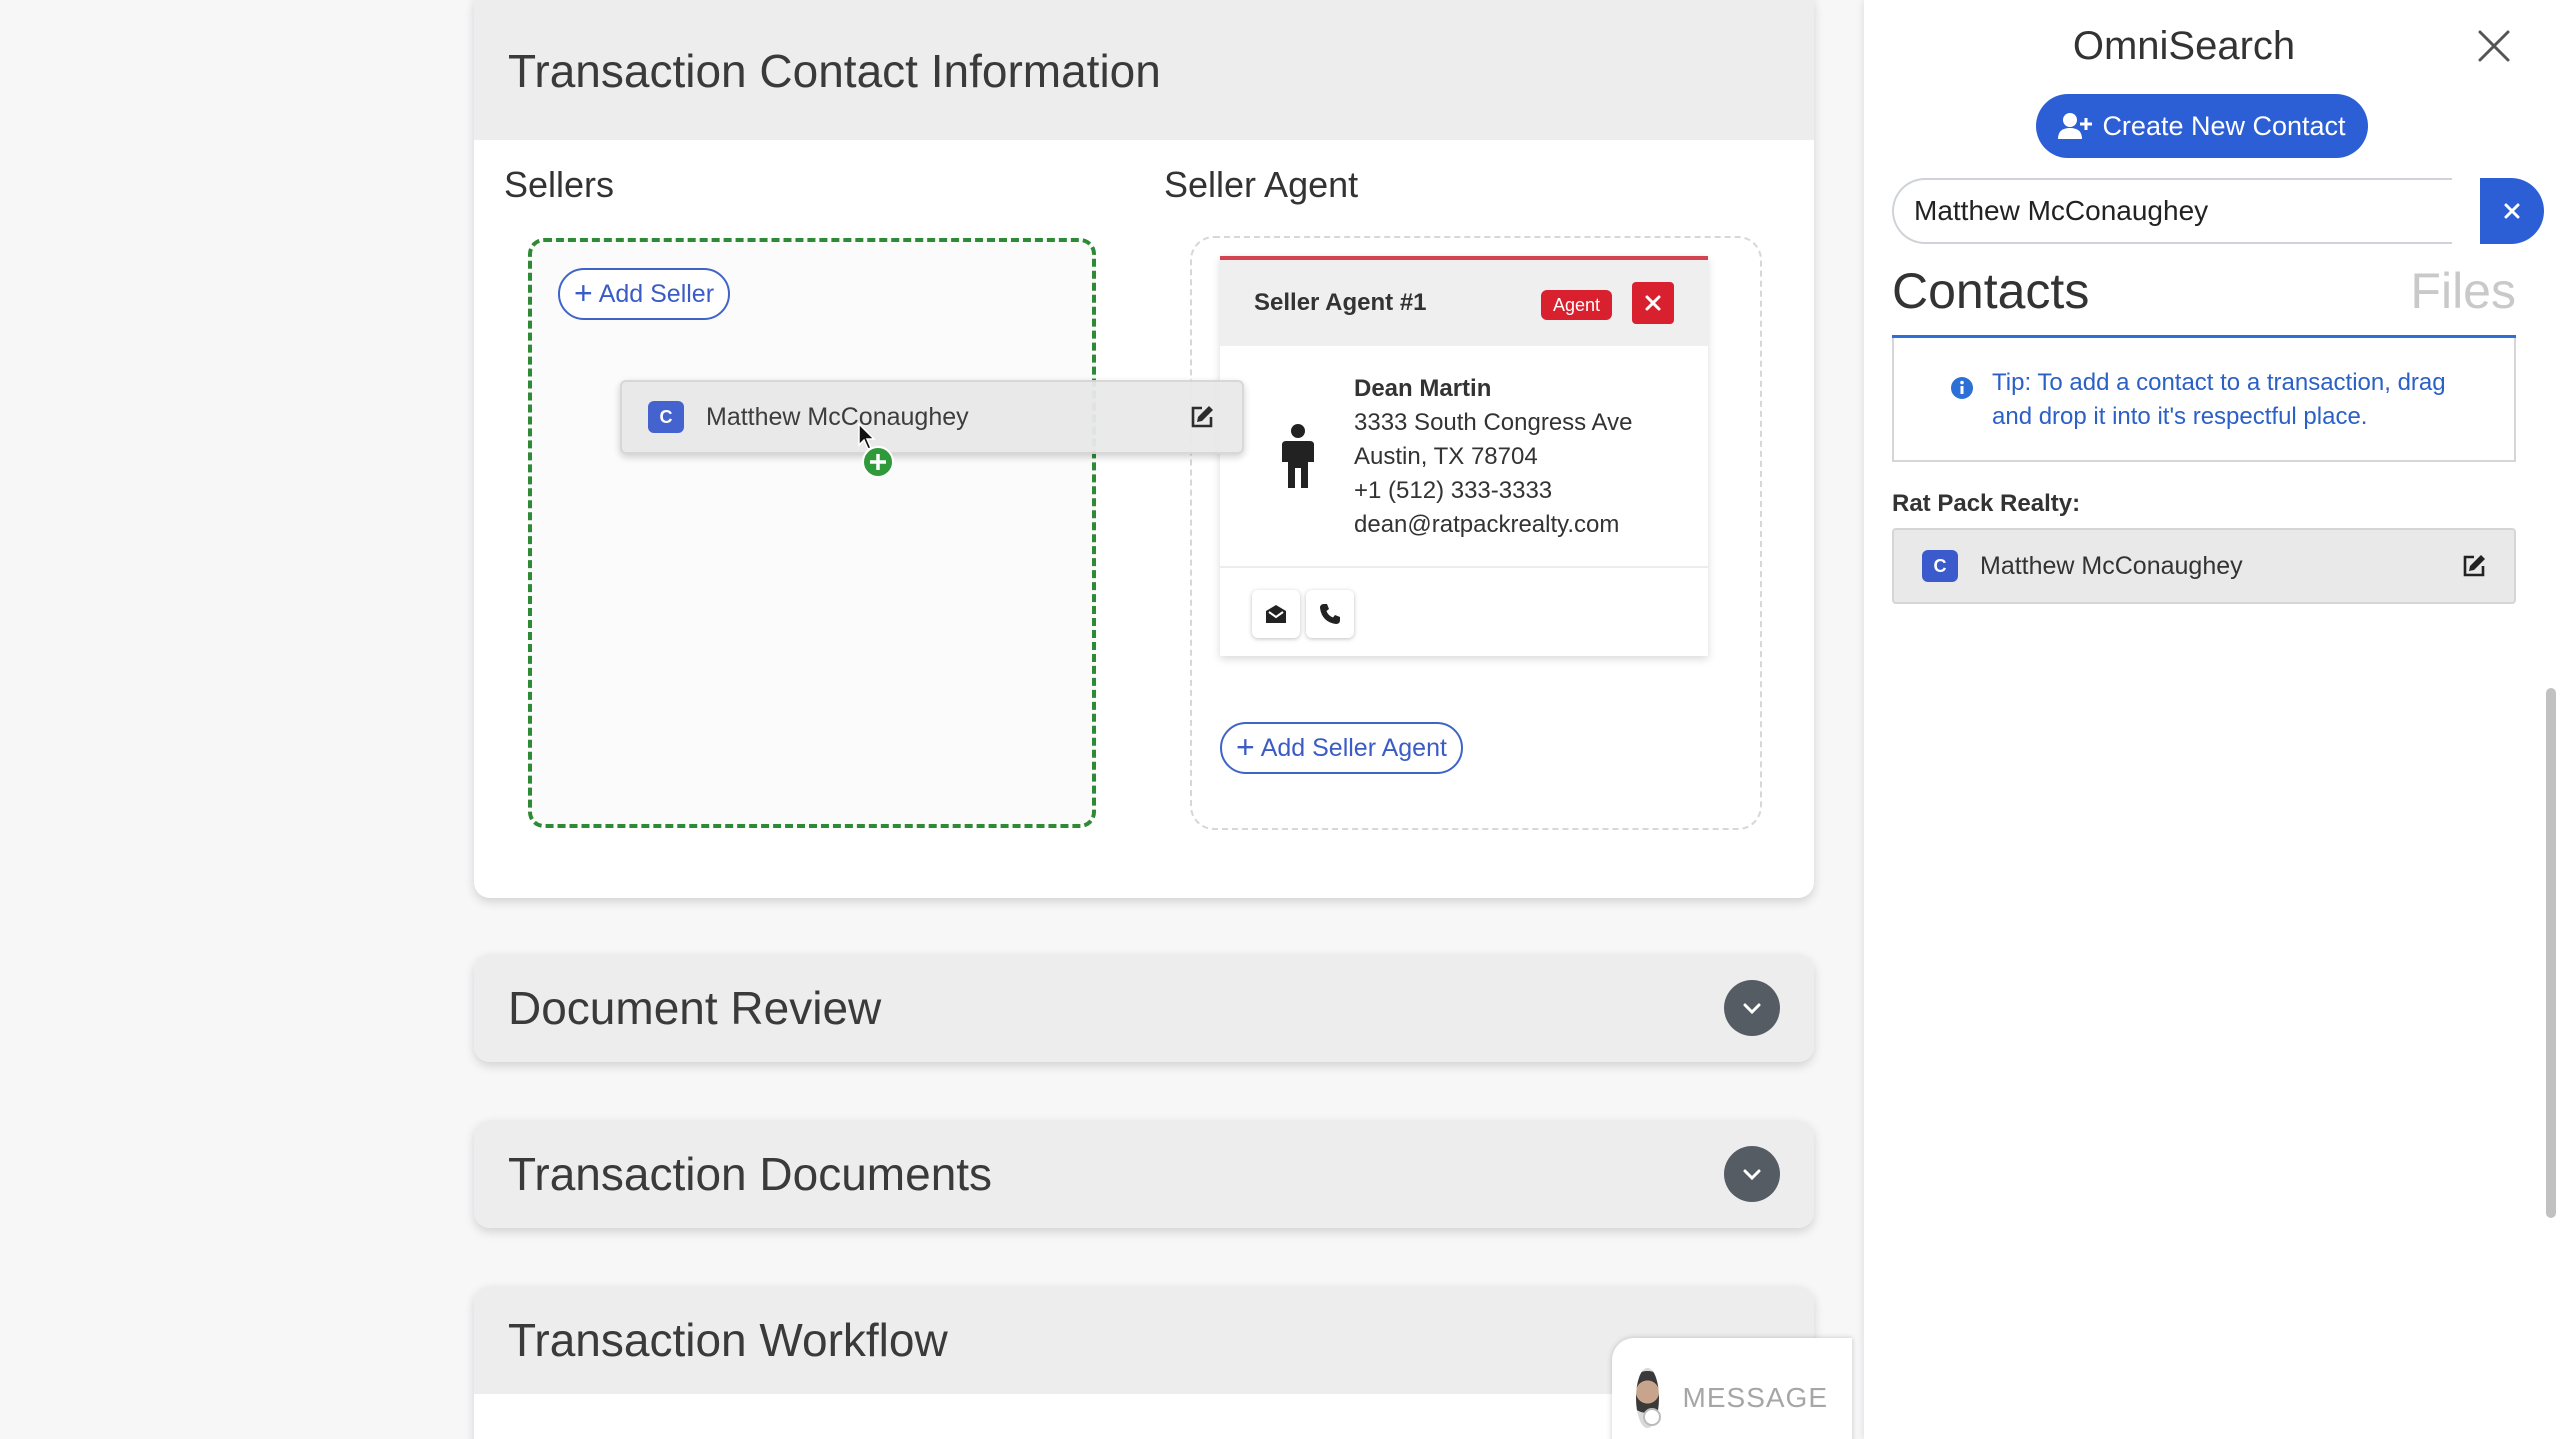  Describe the element at coordinates (728, 1340) in the screenshot. I see `transaction-workflow-title: Transaction Workflow` at that location.